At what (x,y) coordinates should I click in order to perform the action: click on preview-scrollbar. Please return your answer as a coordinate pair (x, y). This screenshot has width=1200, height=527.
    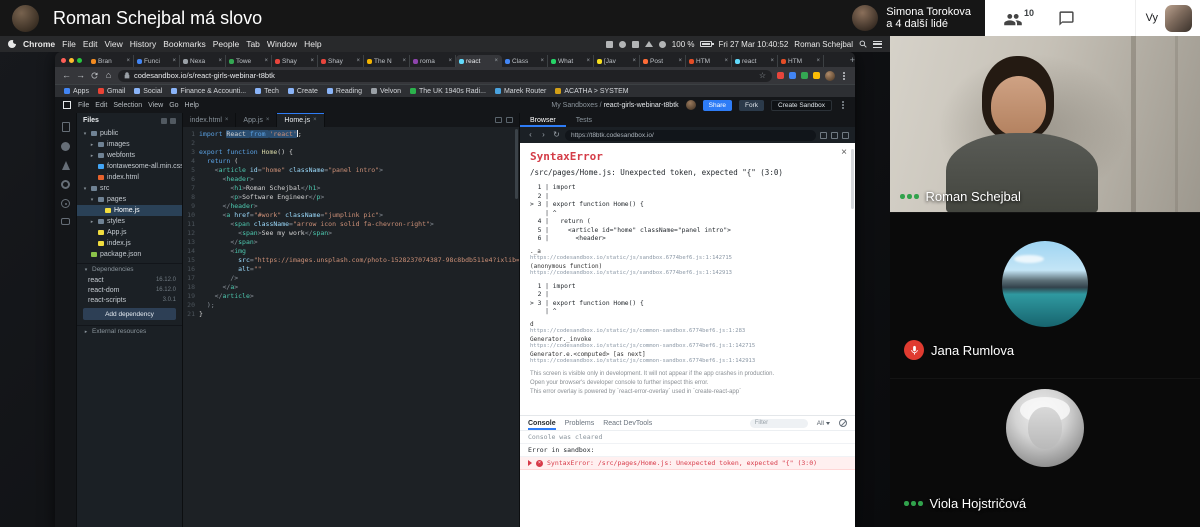
    Looking at the image, I should click on (852, 179).